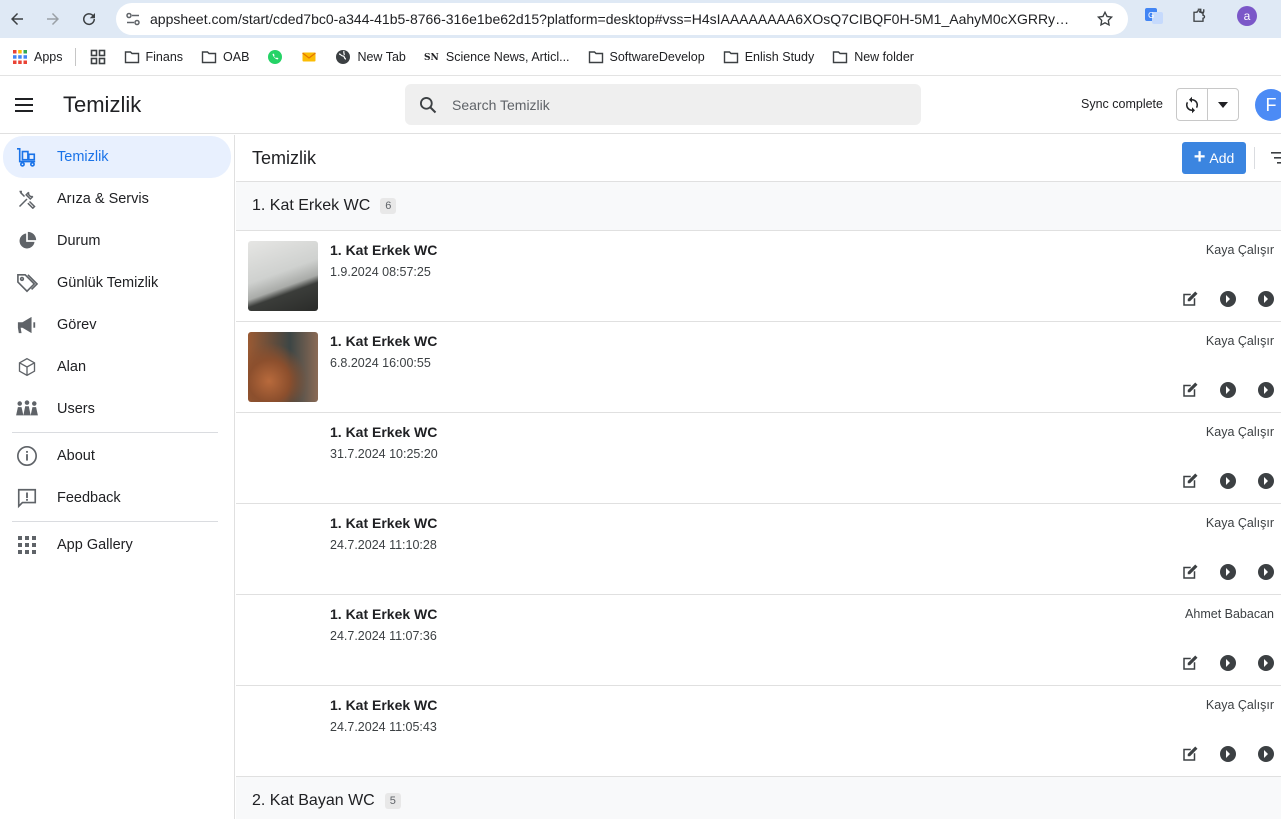 The image size is (1281, 819). I want to click on whatsapp-icon, so click(275, 57).